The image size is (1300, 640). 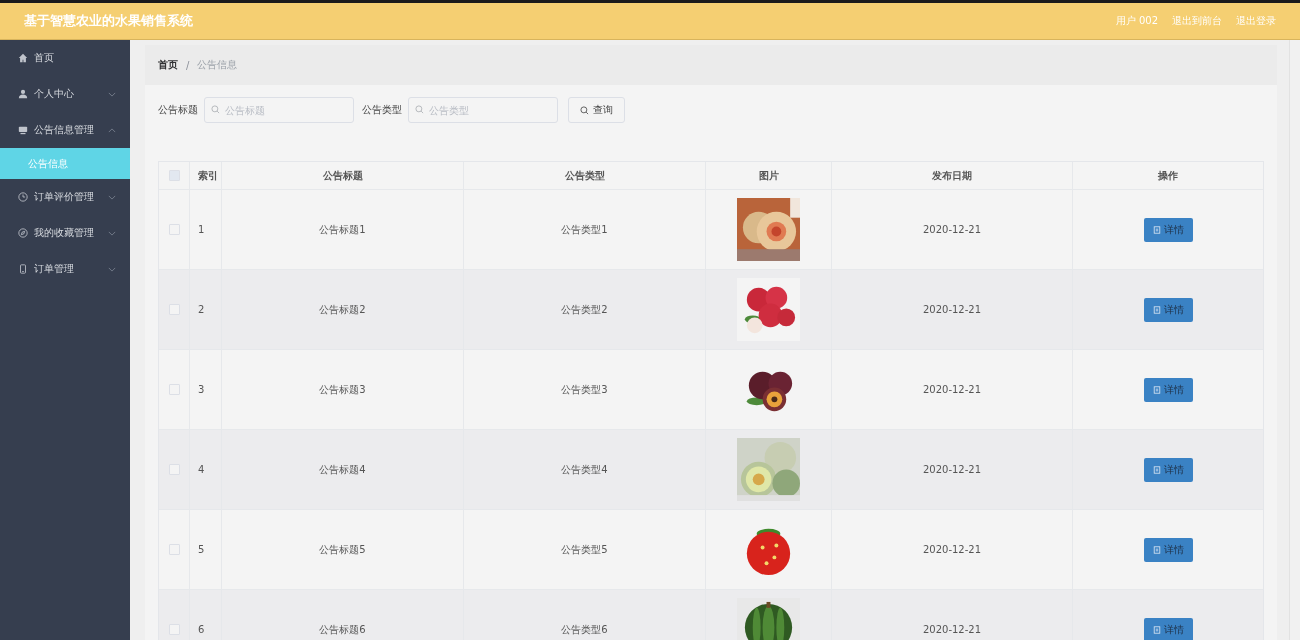 I want to click on table-cell: 公告类型2, so click(x=584, y=309).